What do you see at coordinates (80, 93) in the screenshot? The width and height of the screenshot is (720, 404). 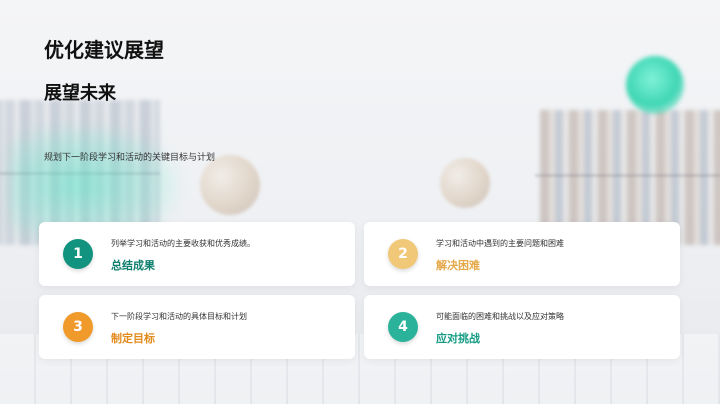 I see `slide-subtitle: 展望未来` at bounding box center [80, 93].